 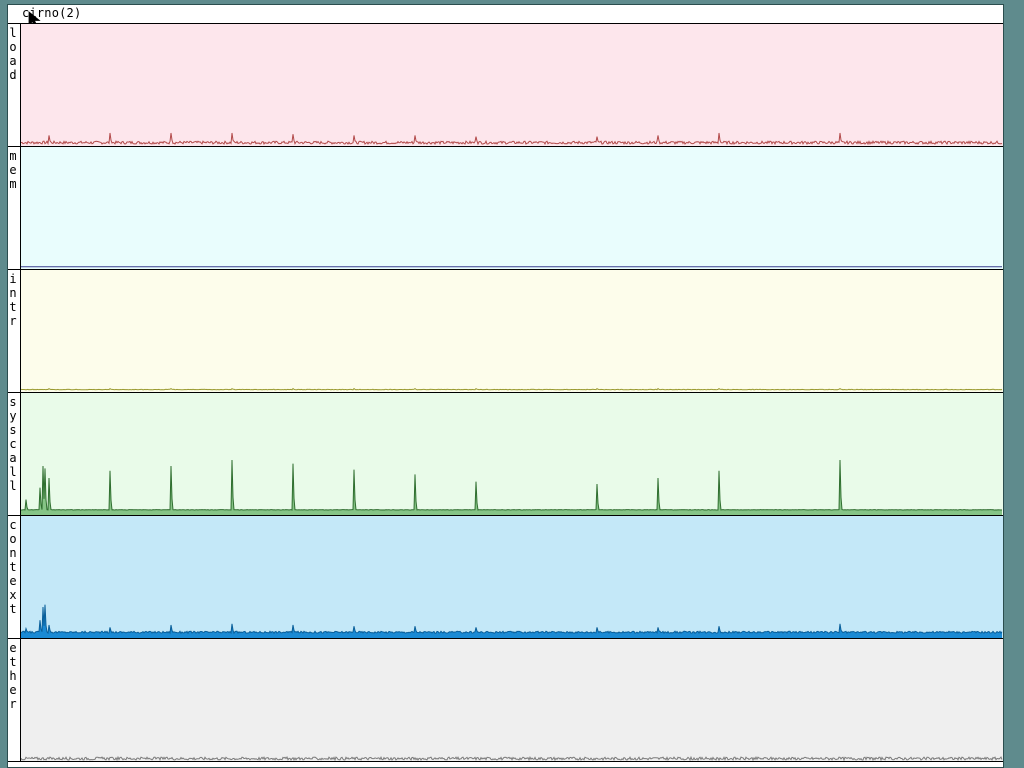 I want to click on panel-label-mem: mem, so click(x=13, y=170).